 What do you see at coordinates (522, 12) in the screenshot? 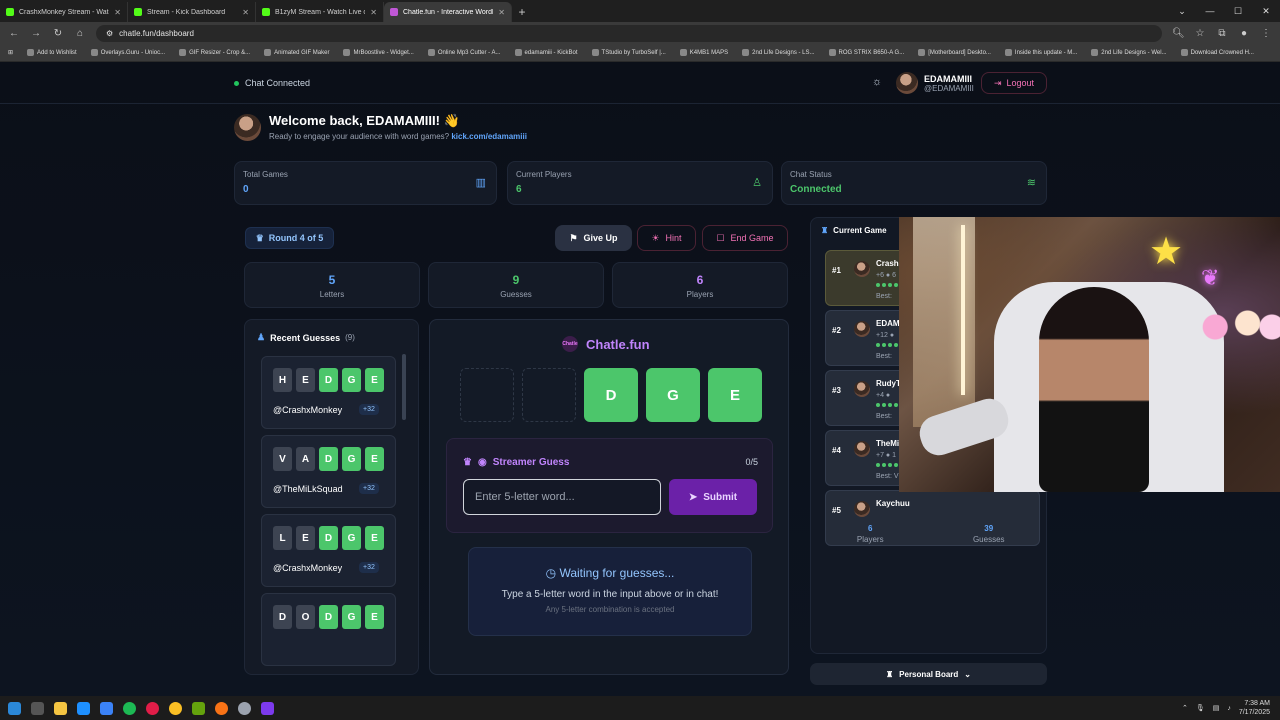
I see `new-tab-button: +` at bounding box center [522, 12].